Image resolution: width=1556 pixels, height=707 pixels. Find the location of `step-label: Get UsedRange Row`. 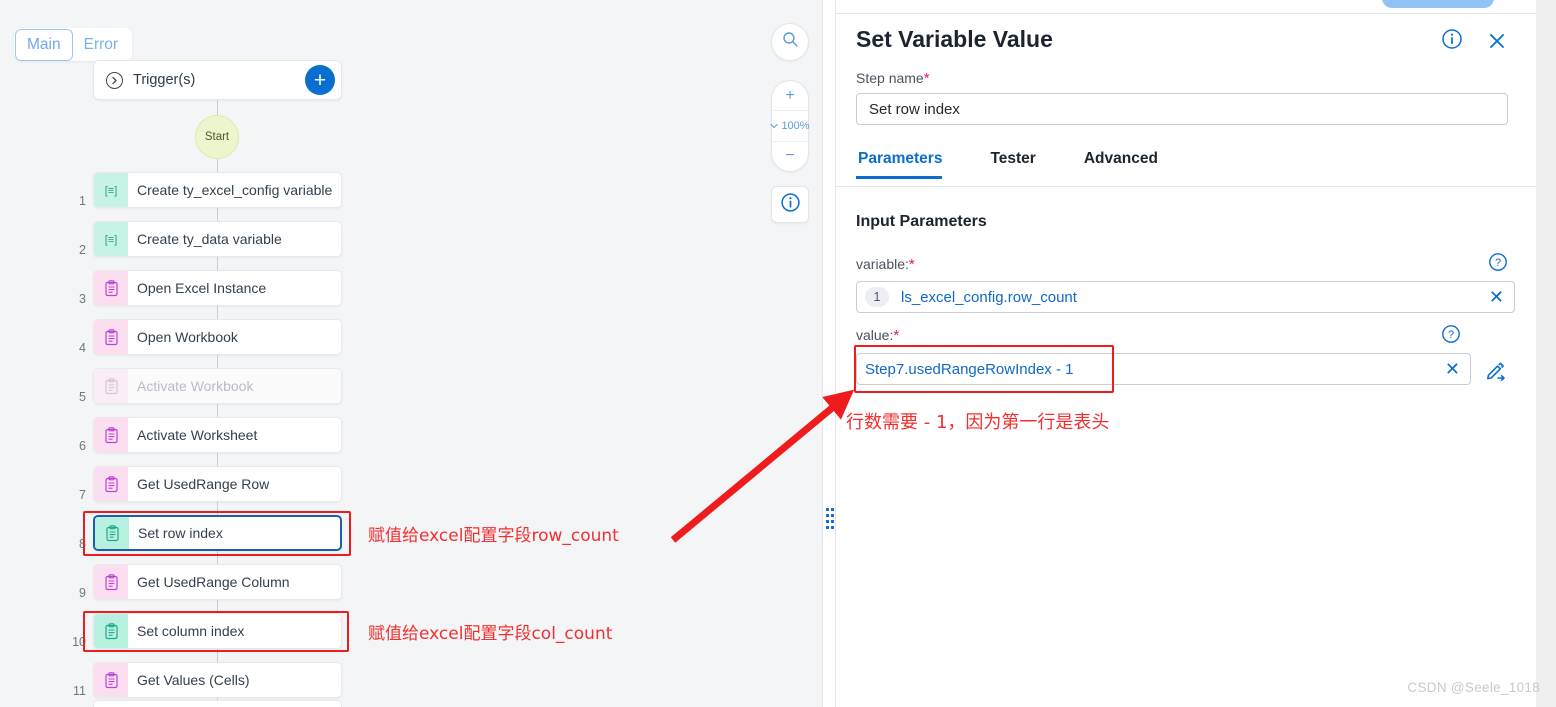

step-label: Get UsedRange Row is located at coordinates (203, 484).